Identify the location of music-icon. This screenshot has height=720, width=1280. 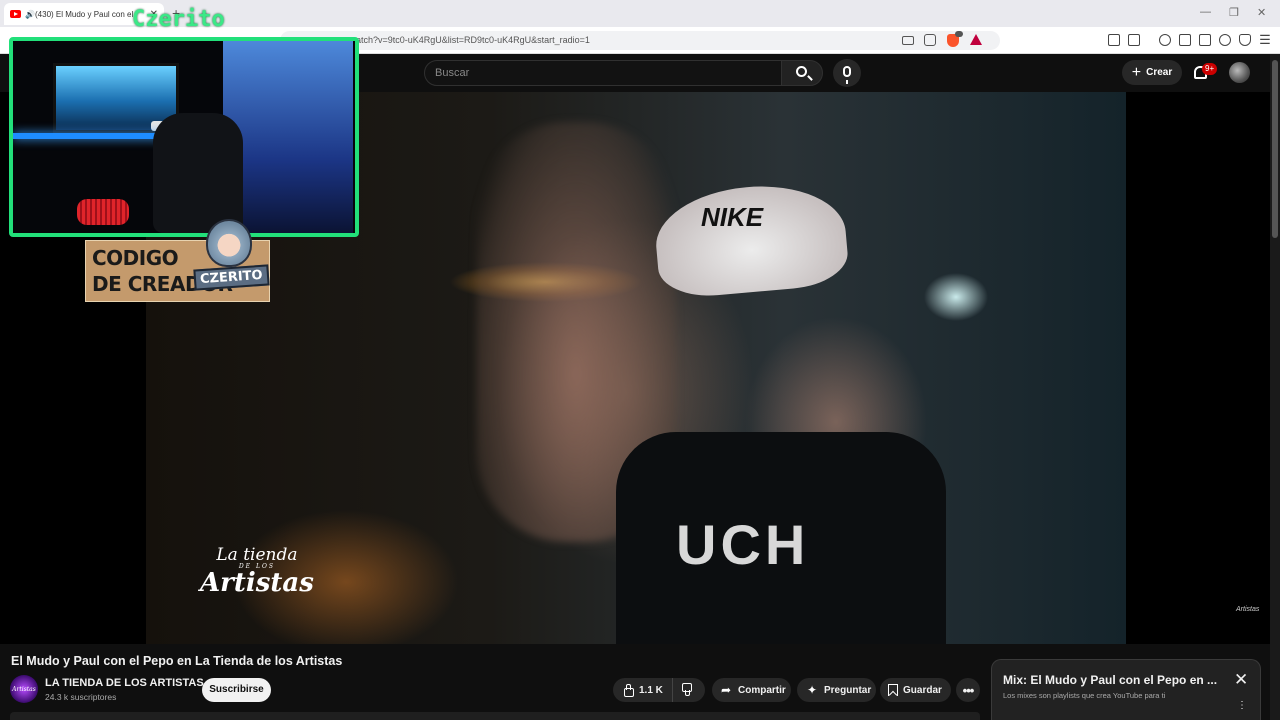
(1165, 40).